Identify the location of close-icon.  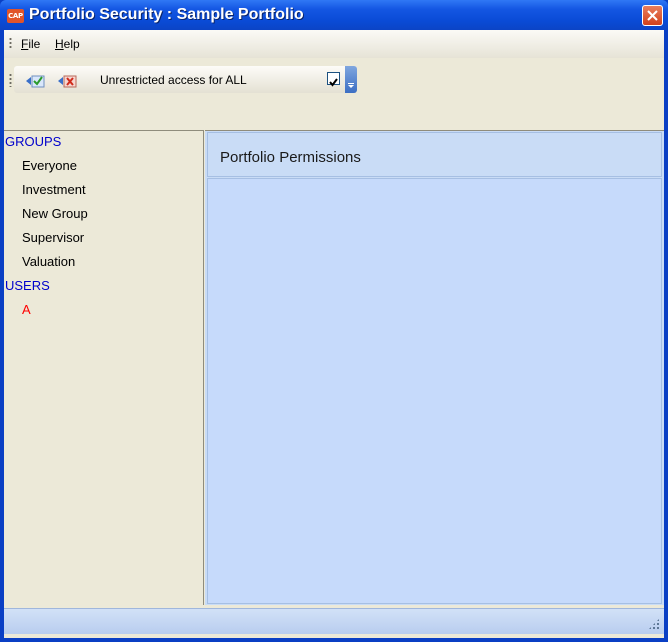
(652, 15).